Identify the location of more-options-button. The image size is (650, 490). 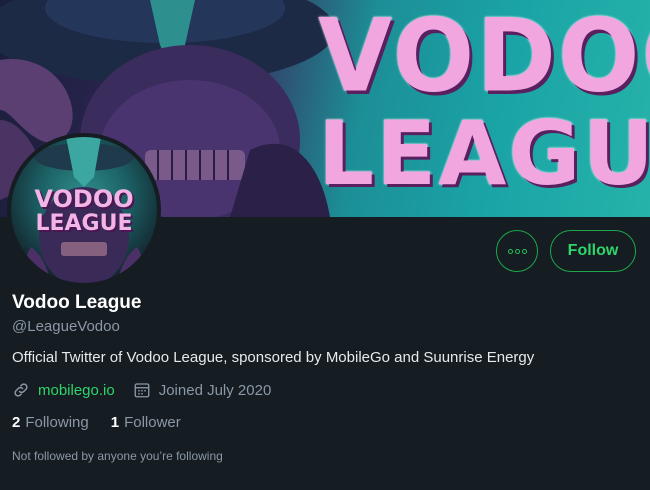
(517, 251).